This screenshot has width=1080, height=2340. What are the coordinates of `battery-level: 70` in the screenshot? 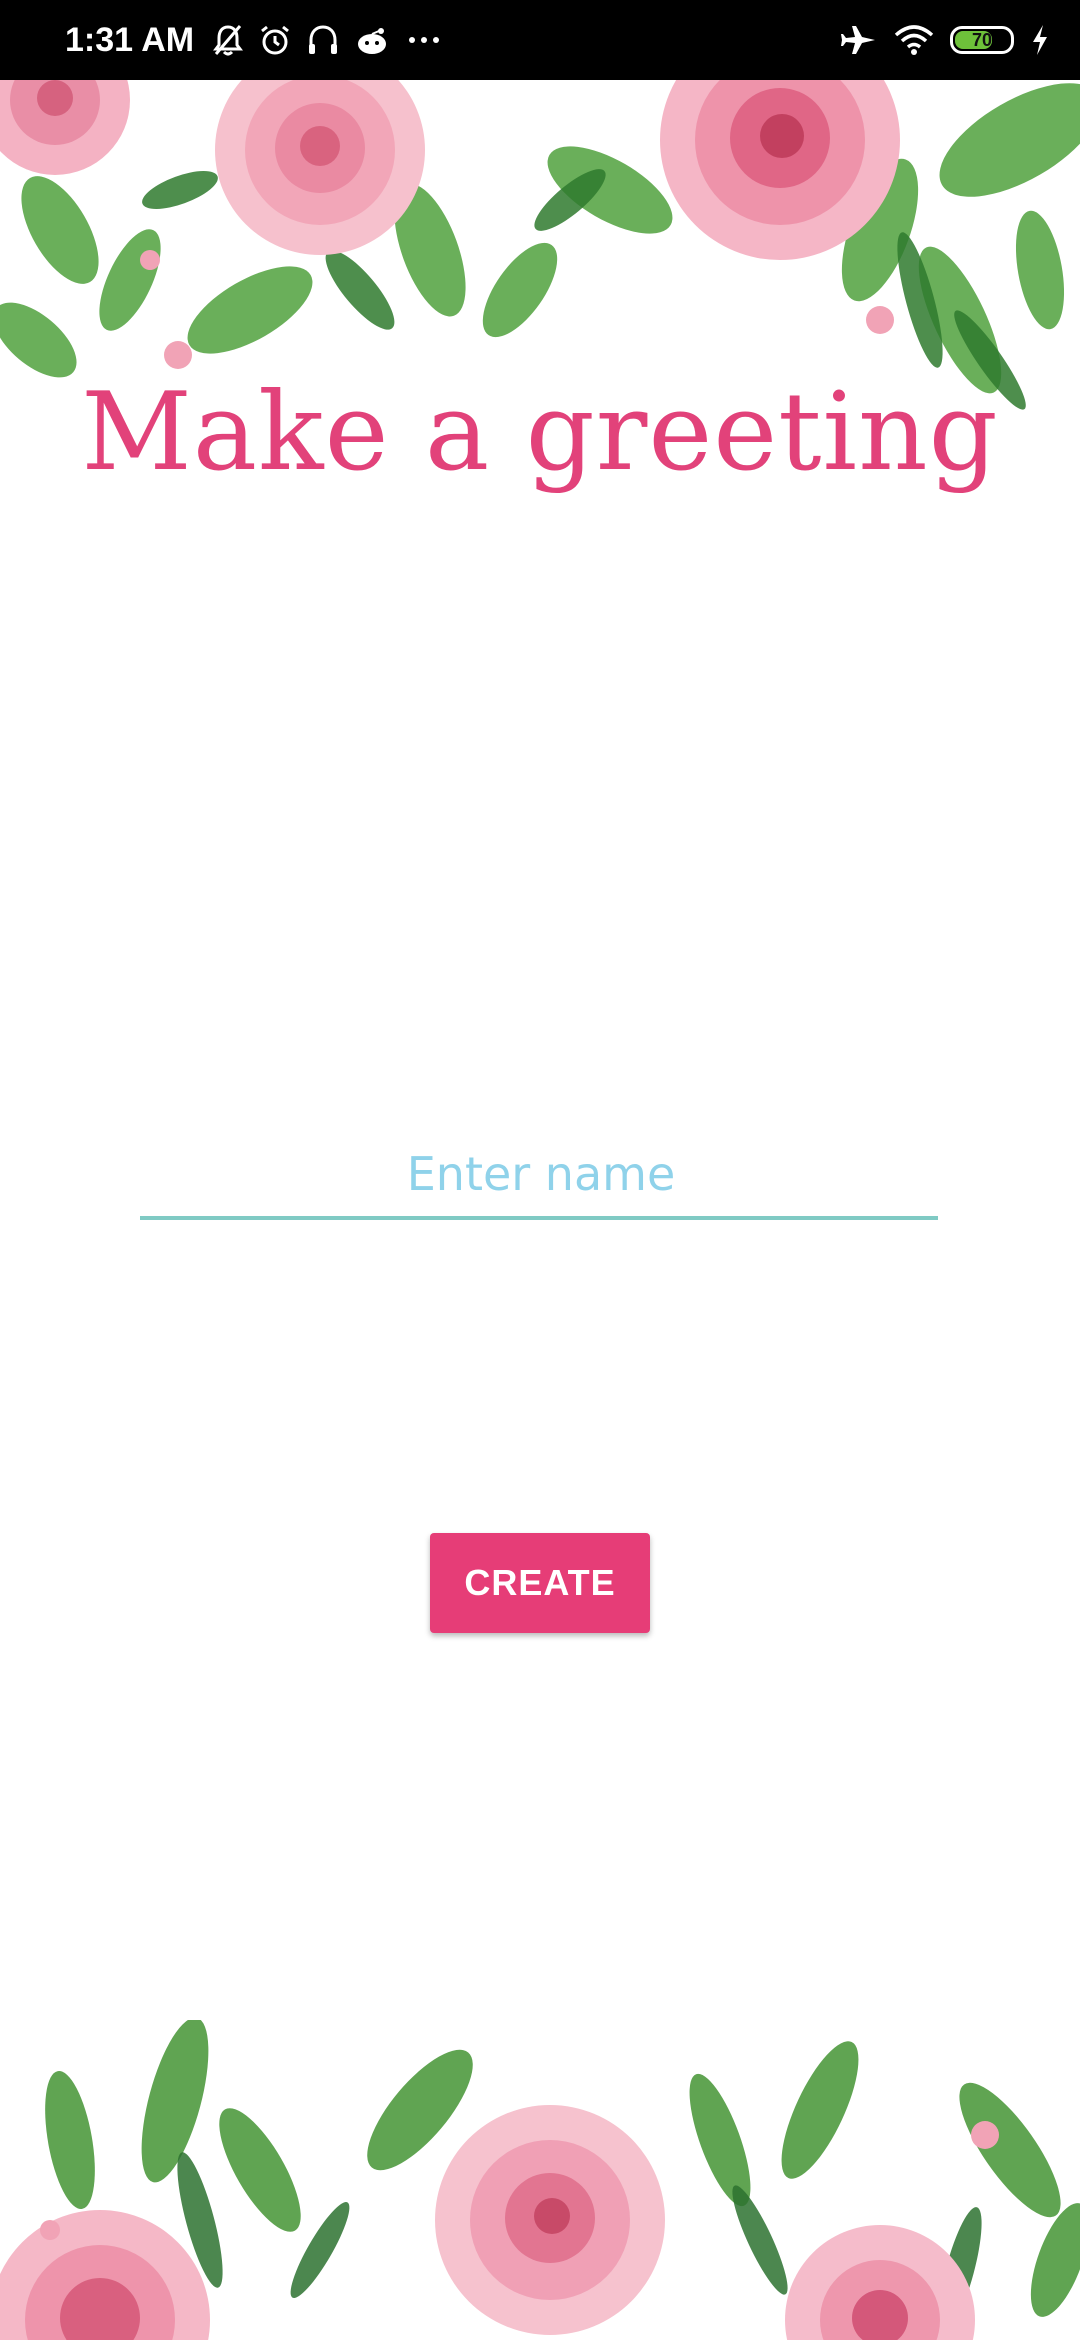 It's located at (982, 39).